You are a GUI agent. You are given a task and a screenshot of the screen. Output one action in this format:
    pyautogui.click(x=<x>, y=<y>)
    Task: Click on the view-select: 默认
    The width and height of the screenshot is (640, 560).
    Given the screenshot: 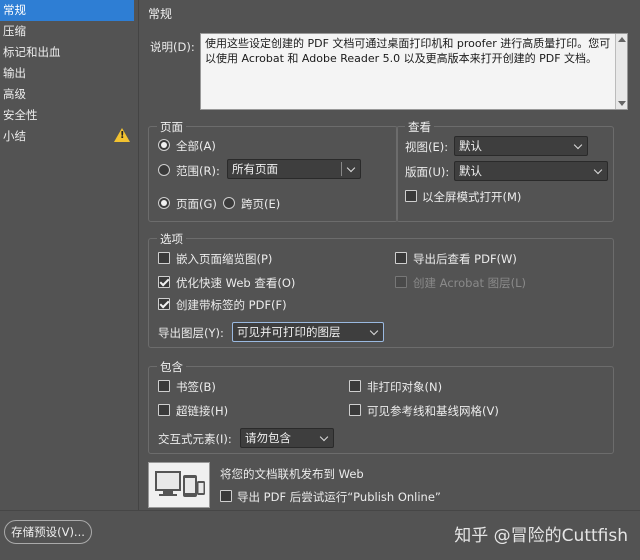 What is the action you would take?
    pyautogui.click(x=521, y=146)
    